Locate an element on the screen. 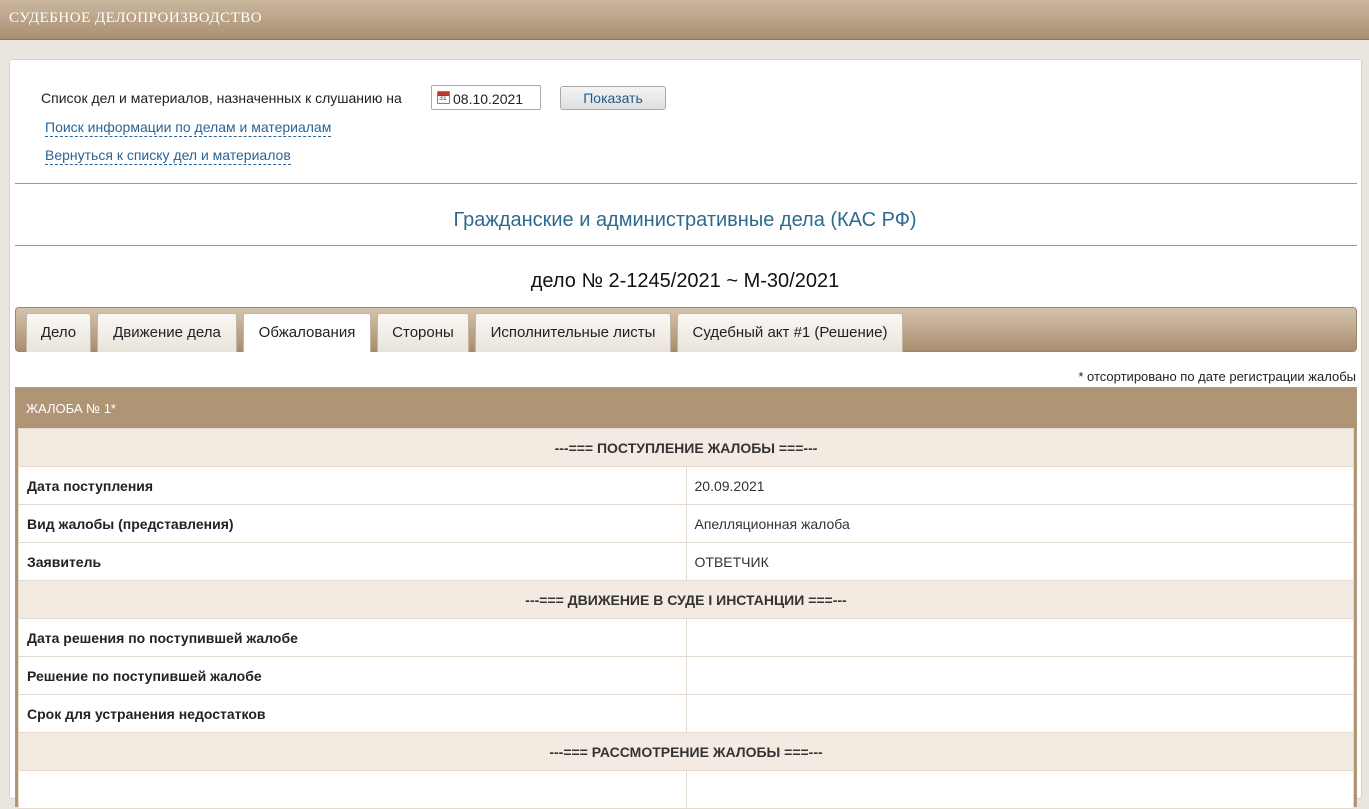 This screenshot has width=1369, height=809. section-heading: ---=== РАССМОТРЕНИЕ ЖАЛОБЫ ===--- is located at coordinates (686, 751).